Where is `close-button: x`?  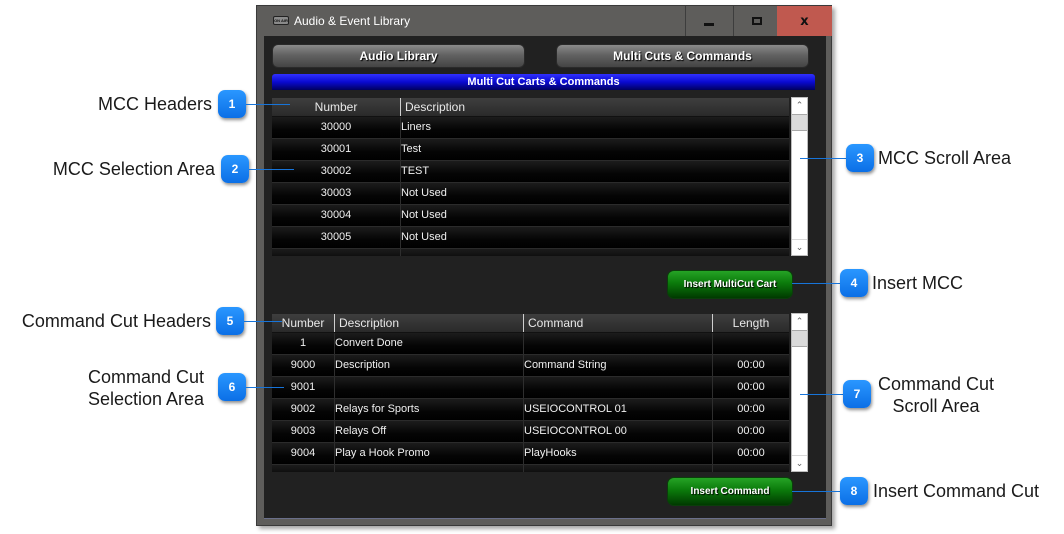
close-button: x is located at coordinates (804, 21).